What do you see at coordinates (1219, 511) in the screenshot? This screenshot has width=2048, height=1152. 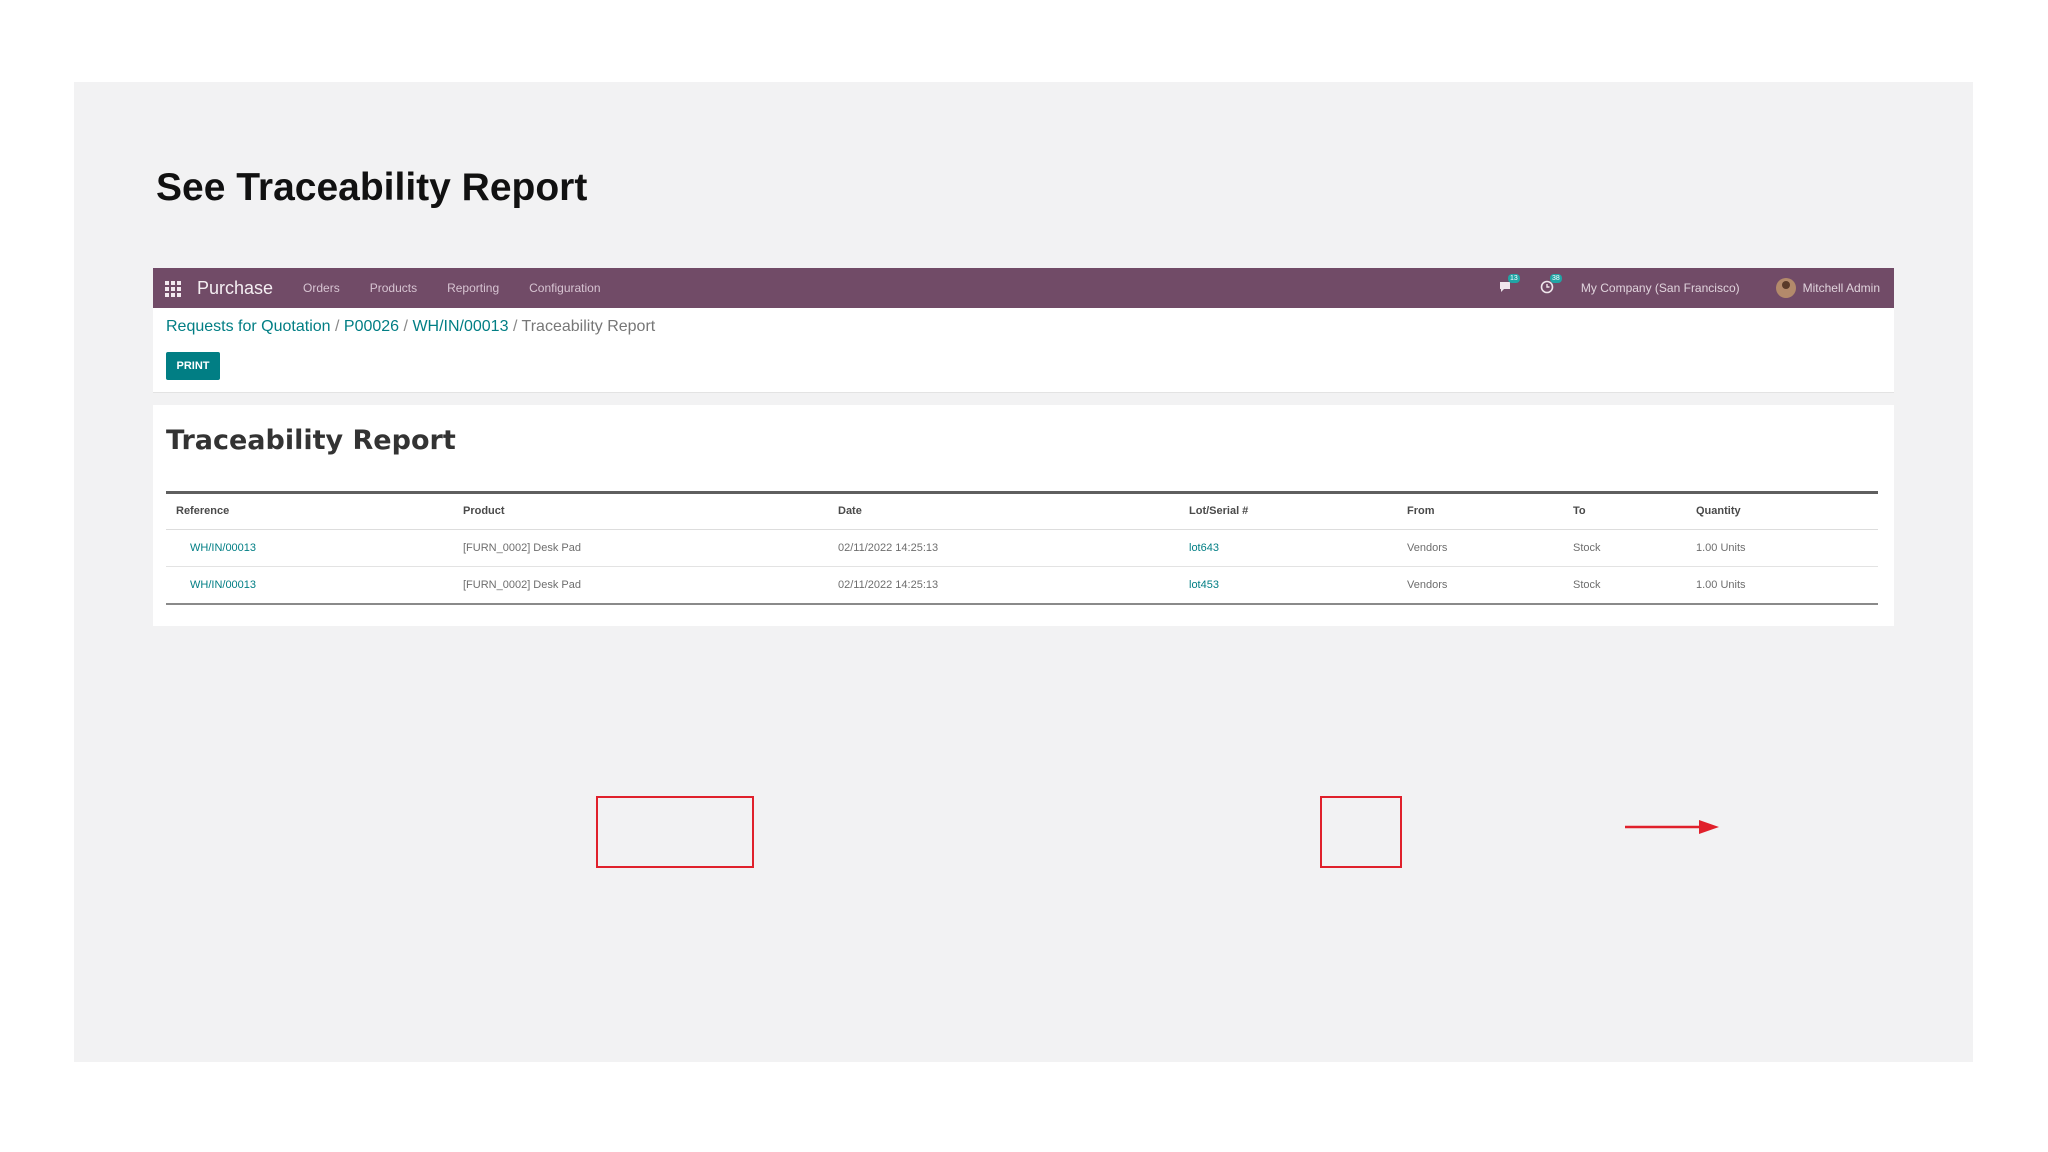 I see `column-header-lot: Lot/Serial #` at bounding box center [1219, 511].